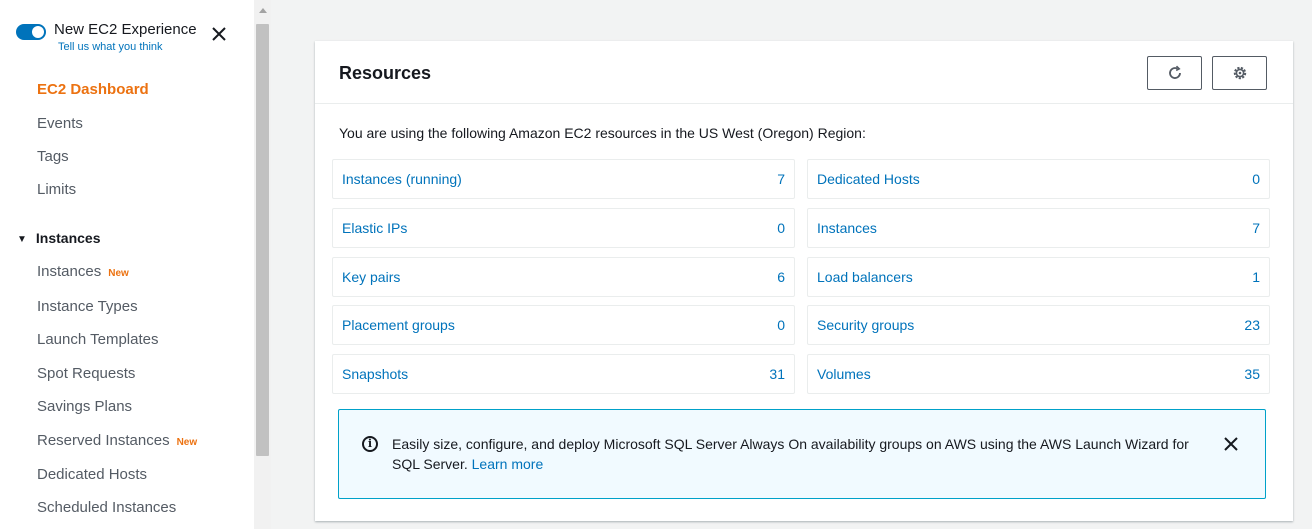 This screenshot has width=1312, height=529. I want to click on resource-instances: Instances 7, so click(1038, 228).